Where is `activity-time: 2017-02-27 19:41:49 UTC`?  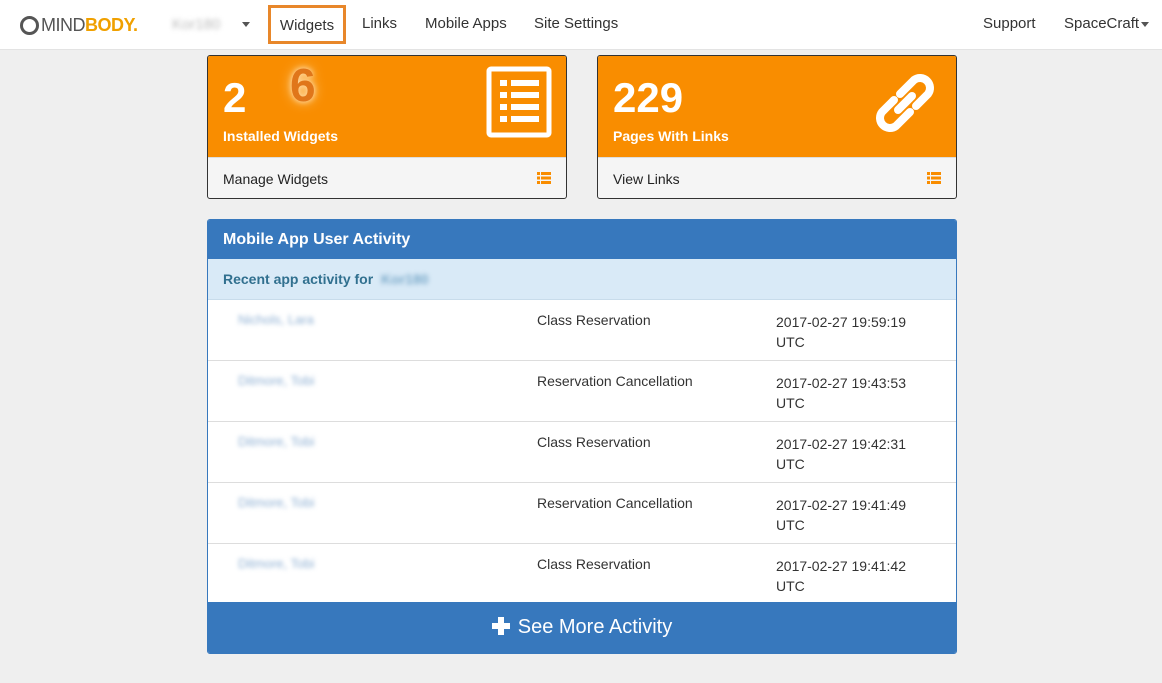
activity-time: 2017-02-27 19:41:49 UTC is located at coordinates (841, 515).